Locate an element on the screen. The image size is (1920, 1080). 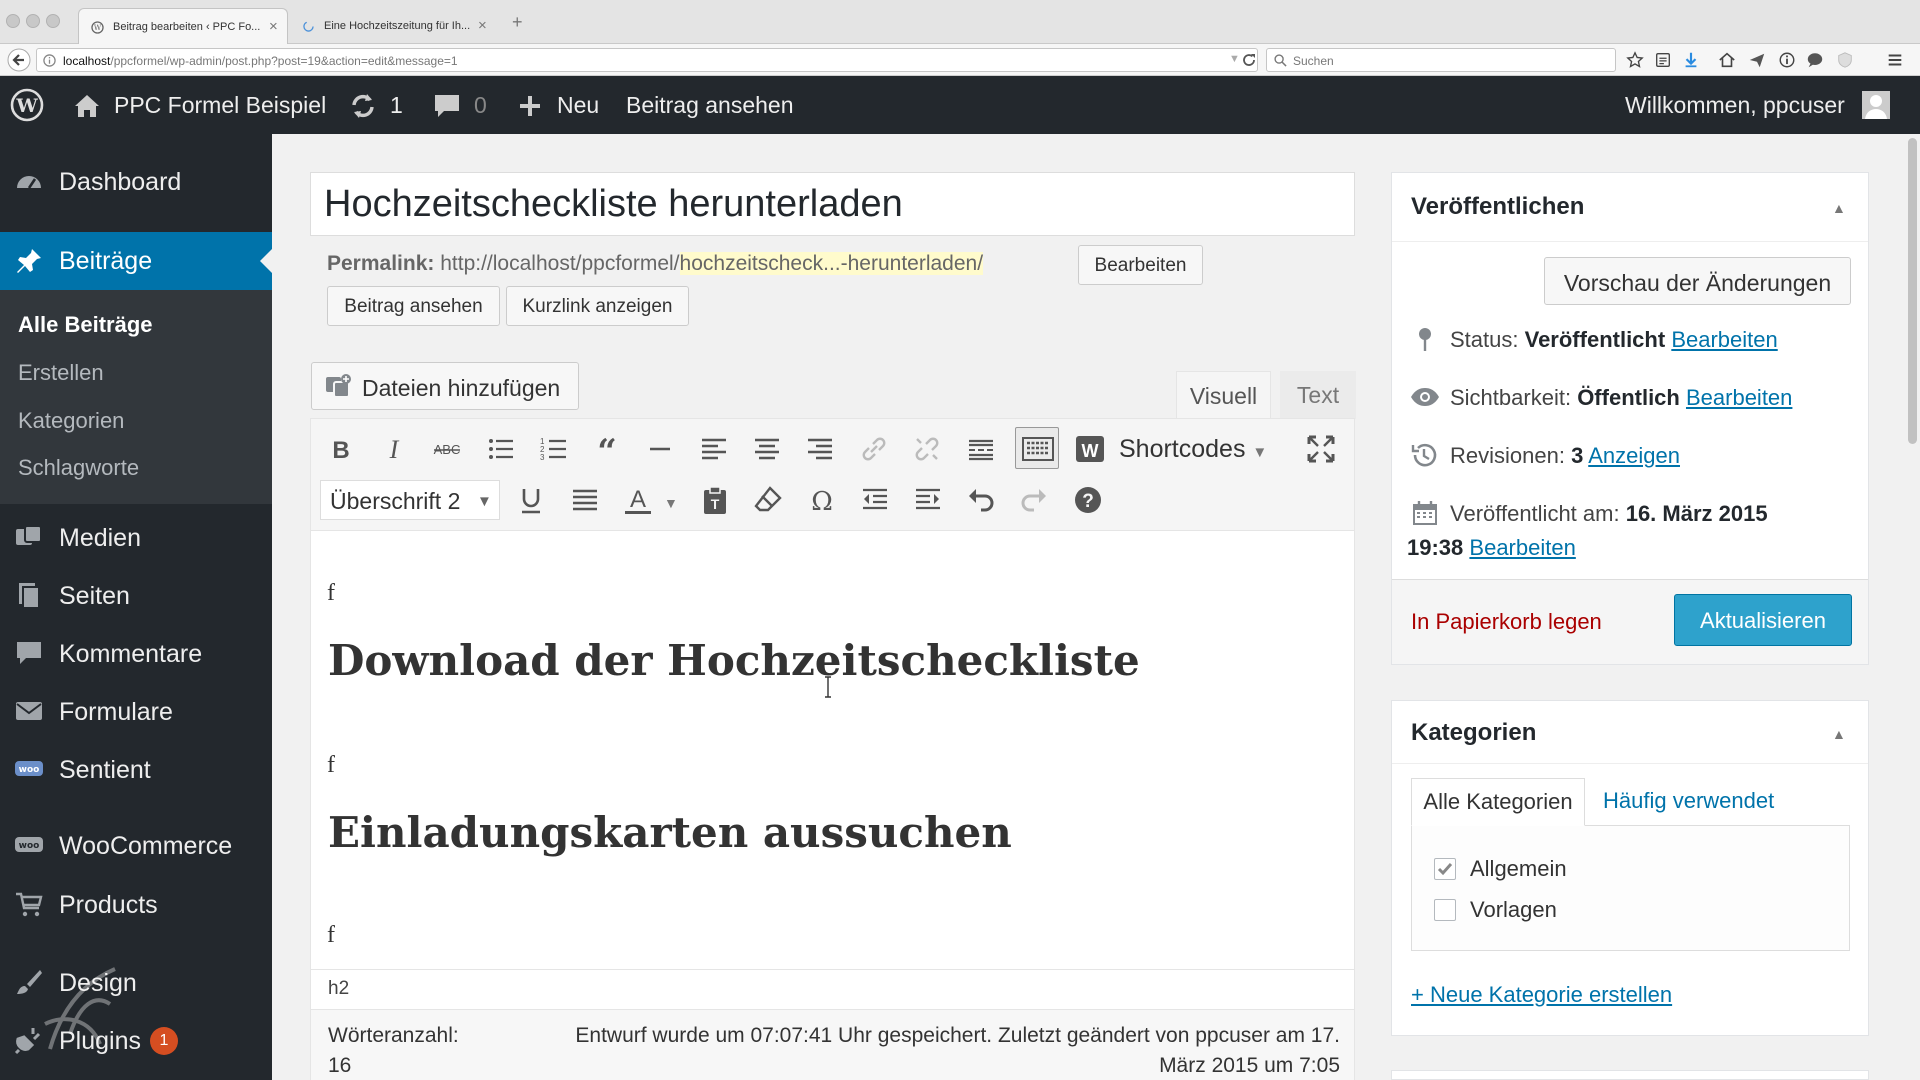
bullet-list-icon is located at coordinates (501, 449).